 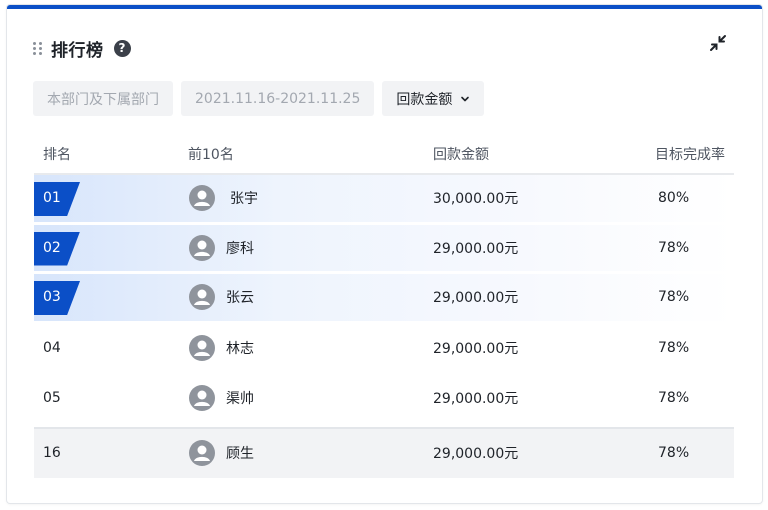 I want to click on department-filter-label: 本部门及下属部门, so click(x=103, y=99).